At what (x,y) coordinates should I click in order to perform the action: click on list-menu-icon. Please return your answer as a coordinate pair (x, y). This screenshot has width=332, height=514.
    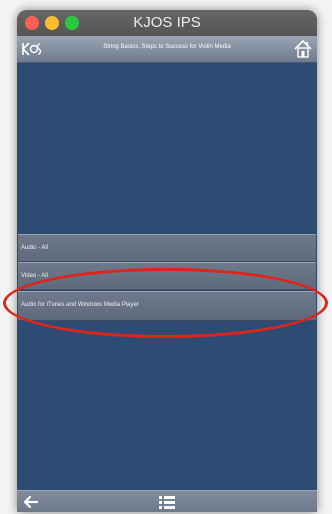
    Looking at the image, I should click on (167, 502).